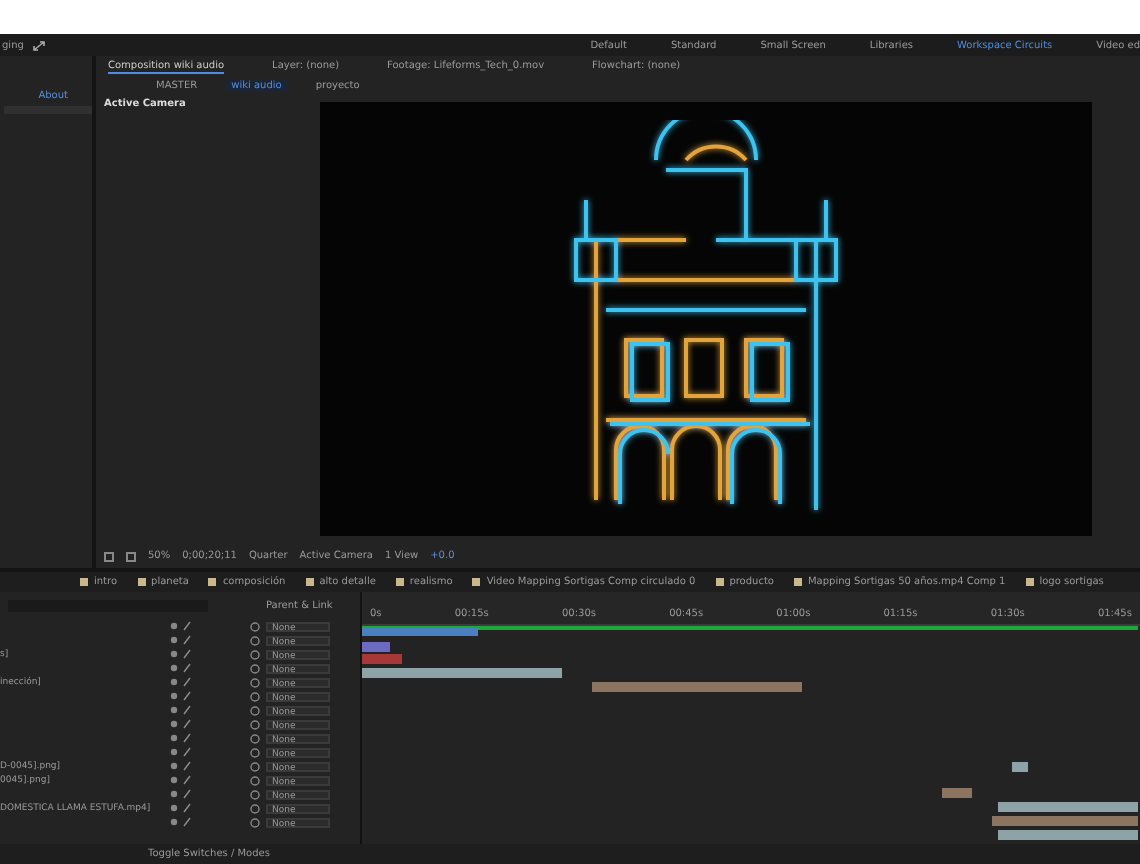 Image resolution: width=1140 pixels, height=864 pixels. What do you see at coordinates (38, 45) in the screenshot?
I see `expand-icon` at bounding box center [38, 45].